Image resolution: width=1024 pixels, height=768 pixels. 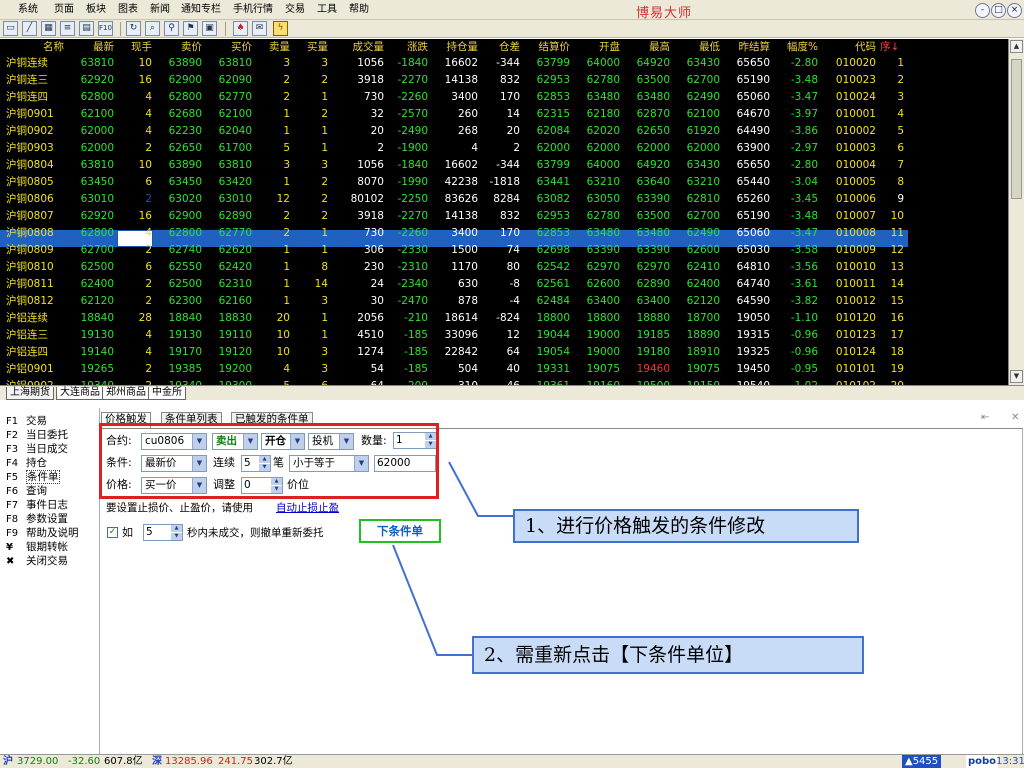 What do you see at coordinates (412, 131) in the screenshot?
I see `table-cell: -2490` at bounding box center [412, 131].